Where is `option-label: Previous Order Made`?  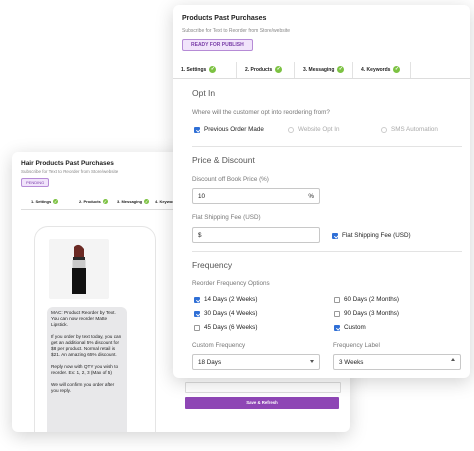
option-label: Previous Order Made is located at coordinates (234, 129).